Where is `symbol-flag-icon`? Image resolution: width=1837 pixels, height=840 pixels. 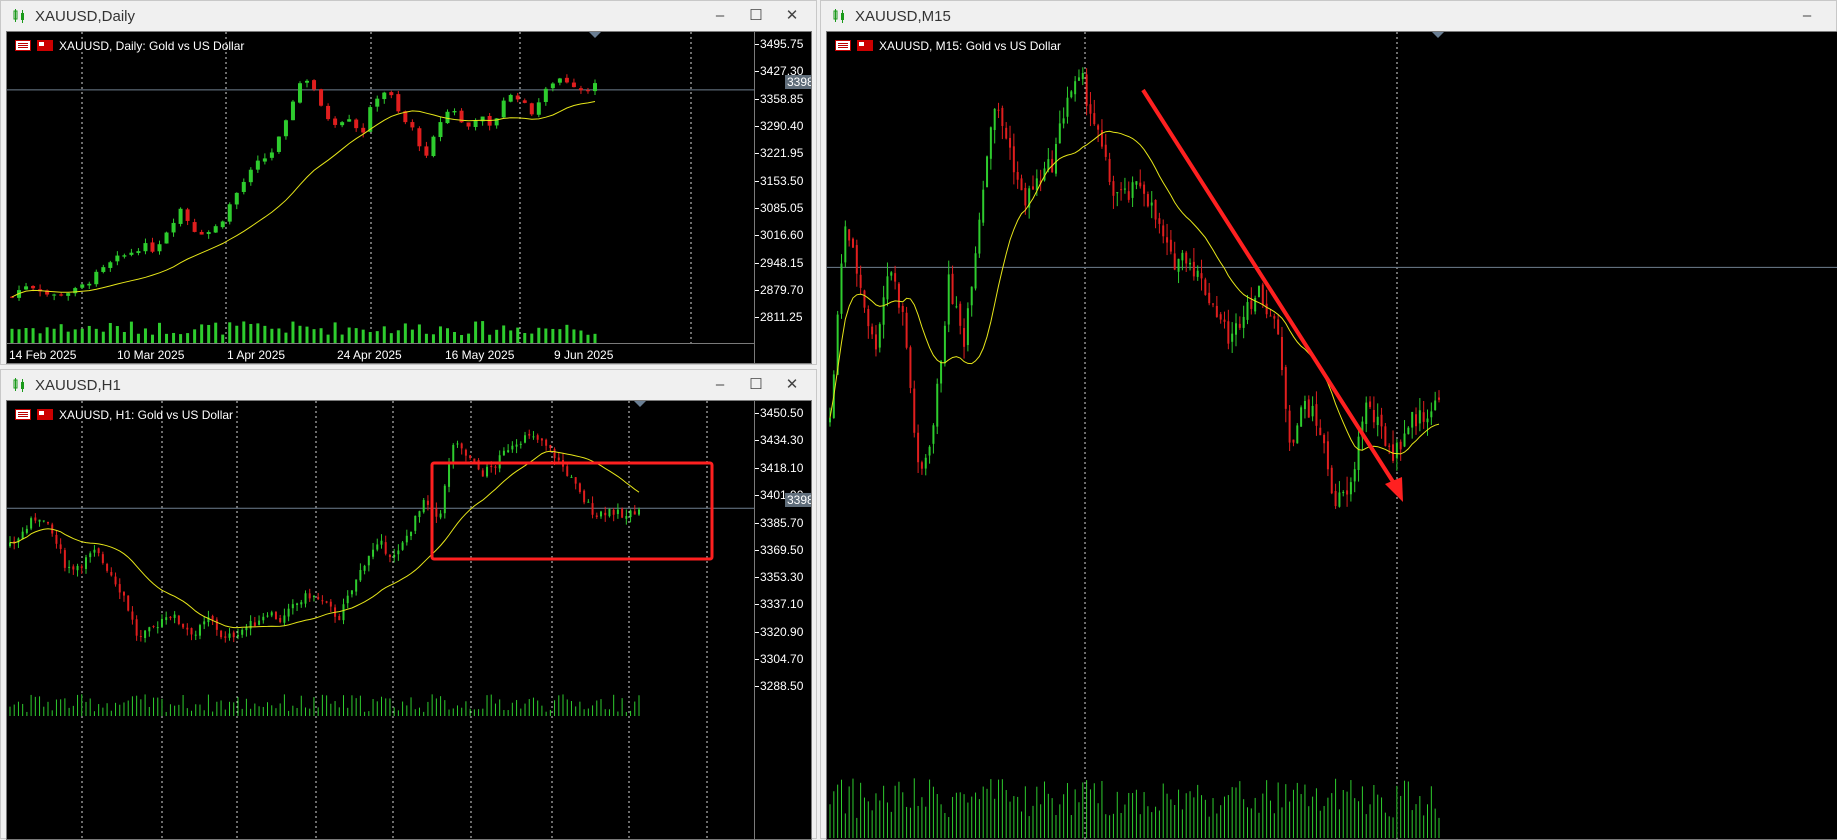
symbol-flag-icon is located at coordinates (45, 45).